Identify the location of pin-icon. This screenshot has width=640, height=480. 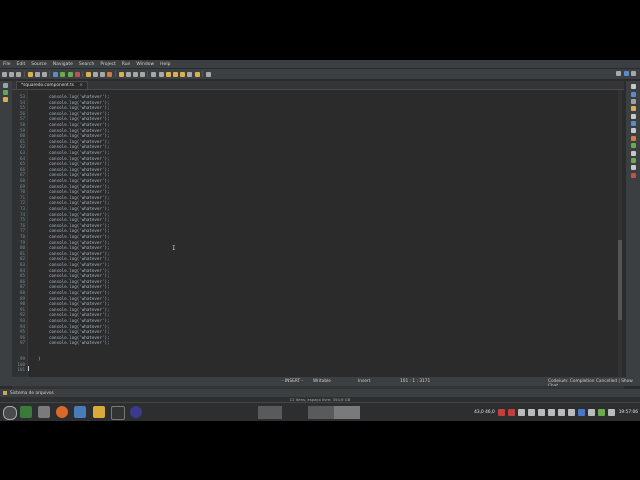
(197, 74).